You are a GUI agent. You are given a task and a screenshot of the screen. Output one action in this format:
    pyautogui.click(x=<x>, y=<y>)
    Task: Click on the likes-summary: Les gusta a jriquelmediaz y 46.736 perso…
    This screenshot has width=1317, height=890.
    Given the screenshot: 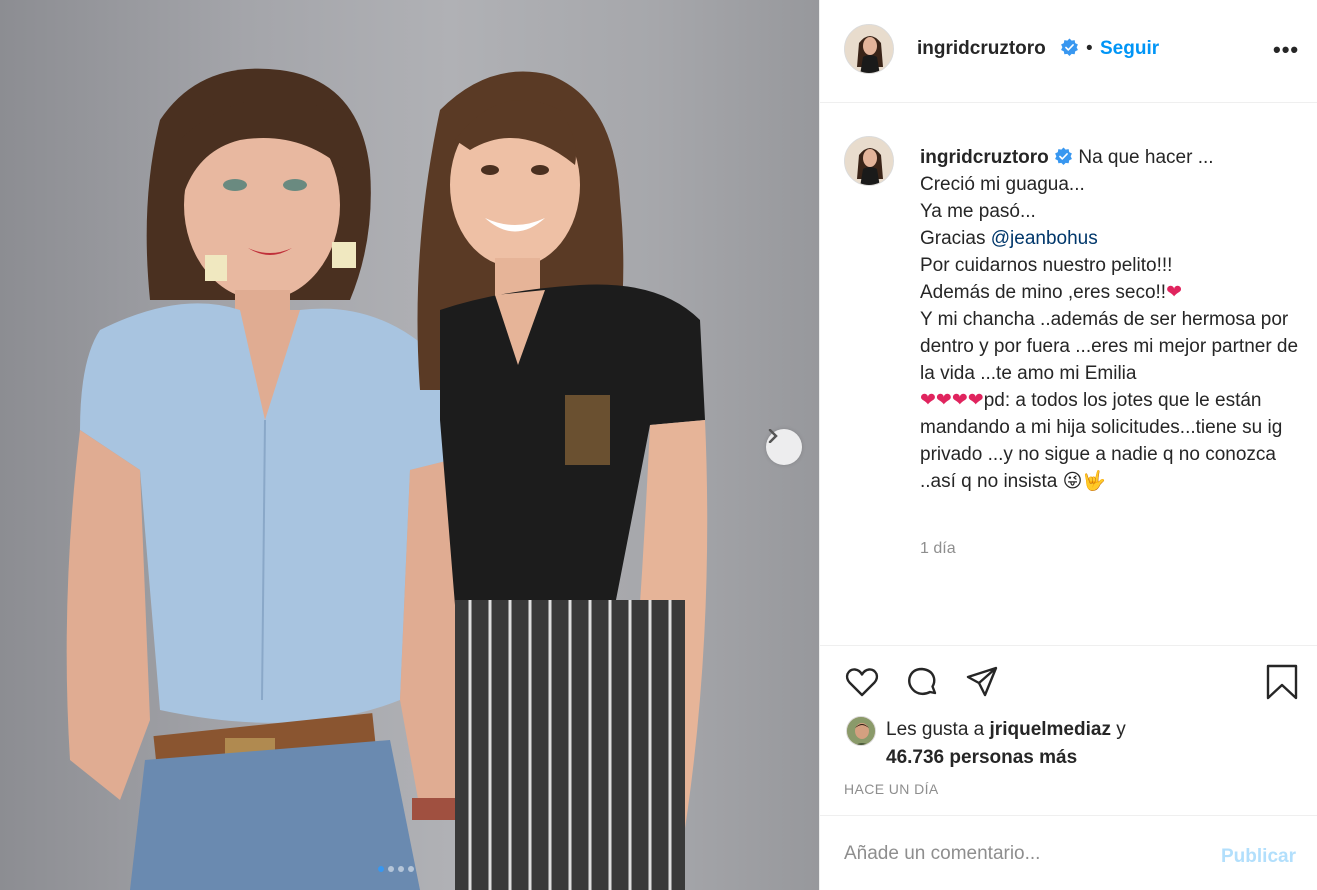 What is the action you would take?
    pyautogui.click(x=1006, y=744)
    